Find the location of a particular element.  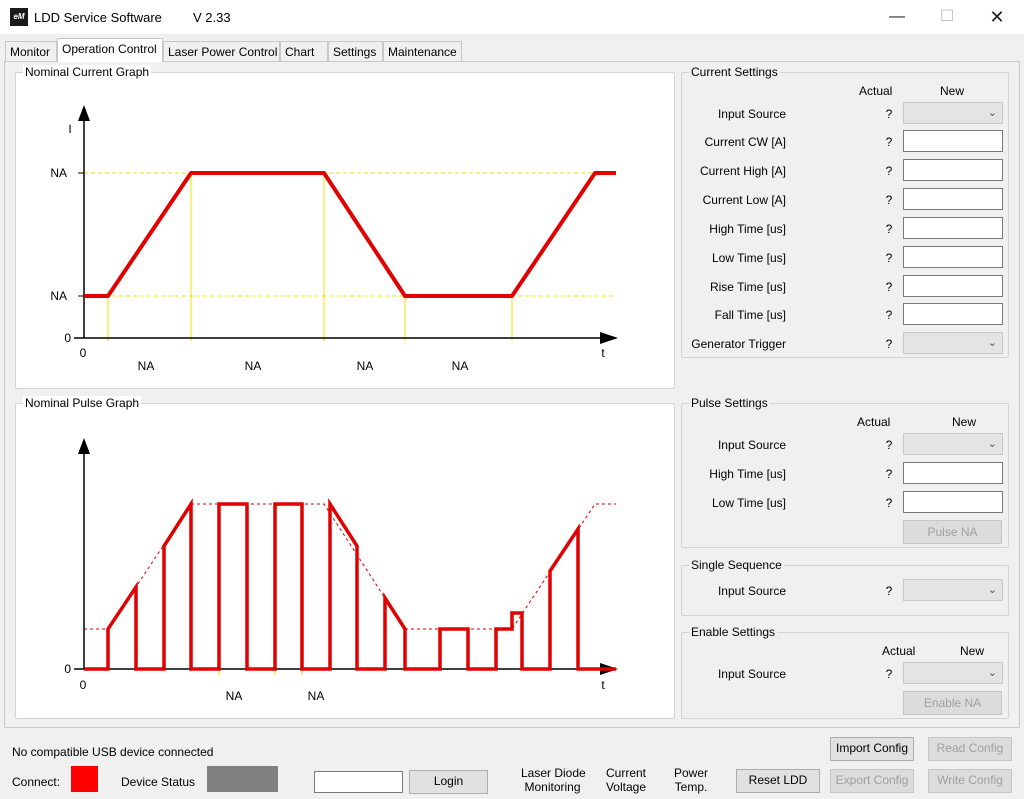

tab-chart: Chart is located at coordinates (304, 51).